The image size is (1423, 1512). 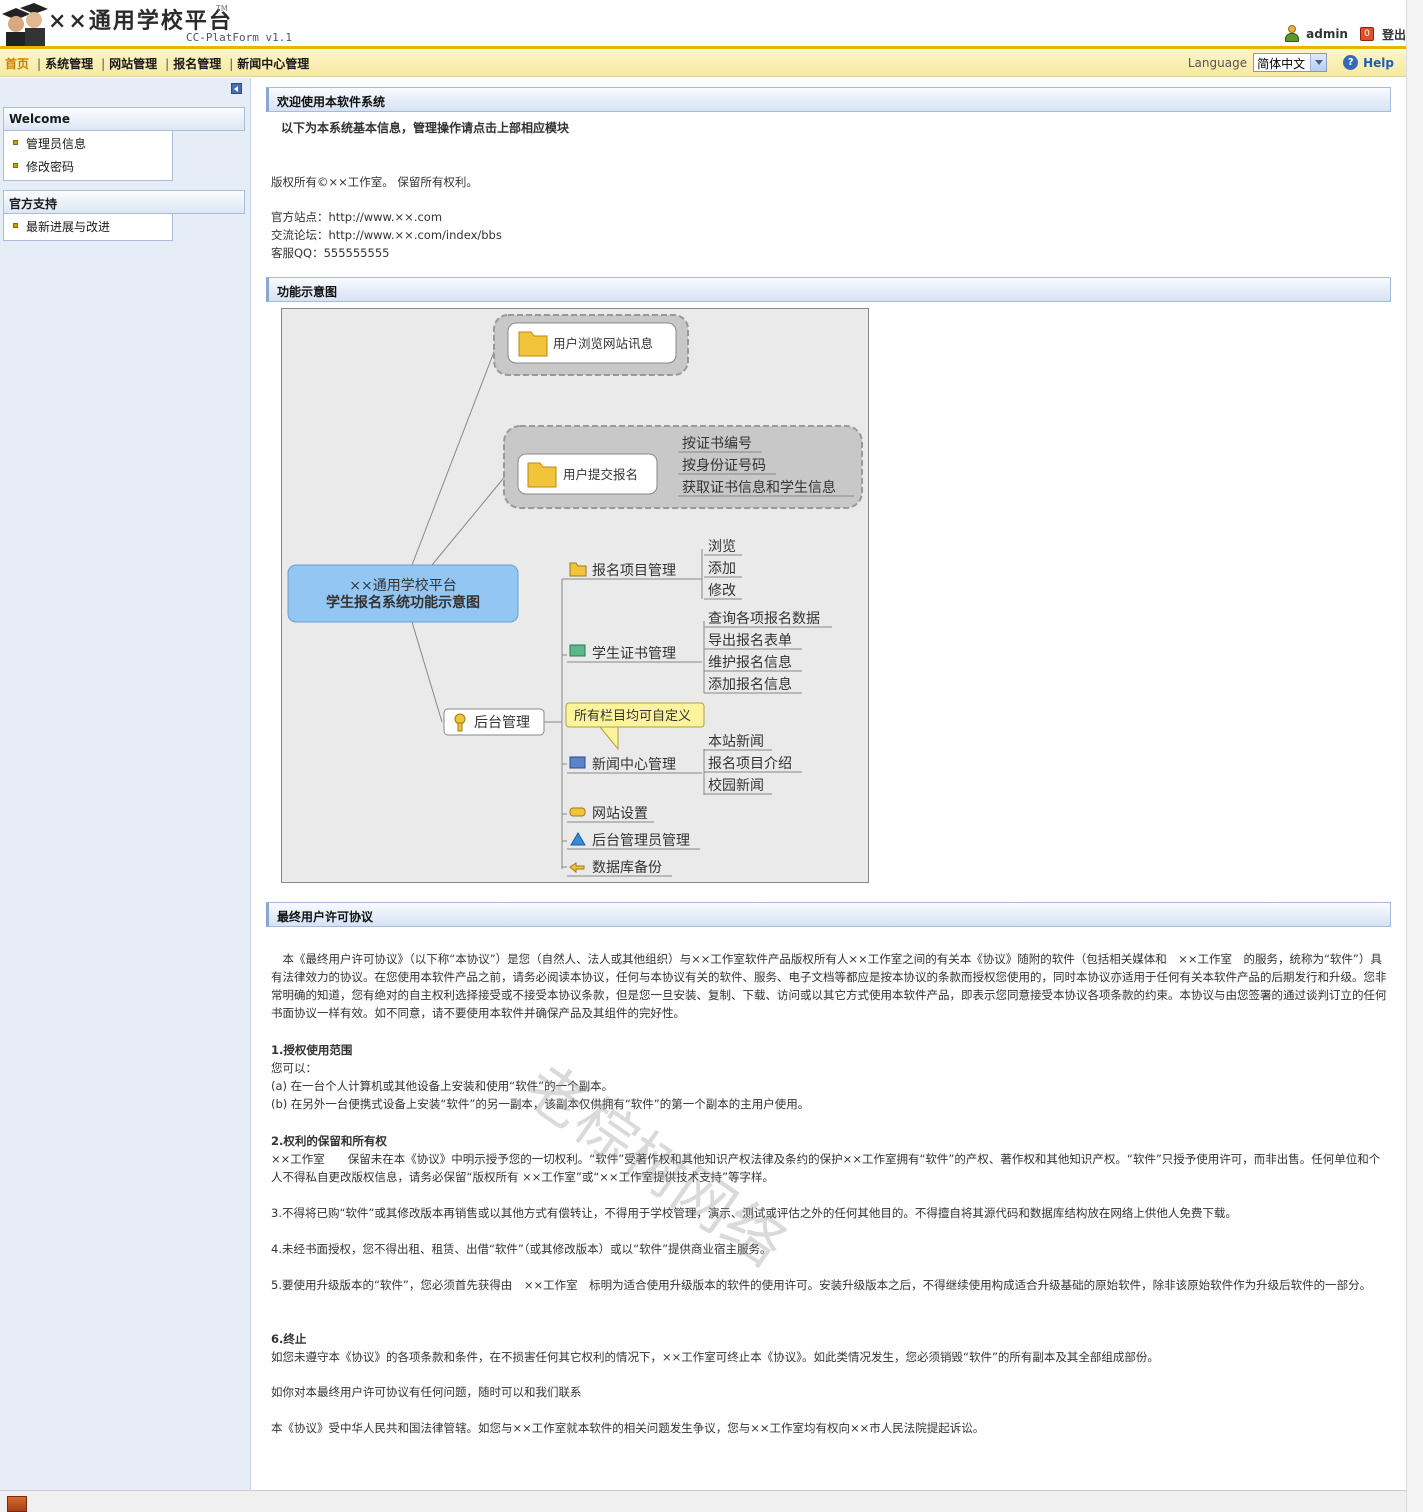 I want to click on nav-site-management: 网站管理, so click(x=133, y=63).